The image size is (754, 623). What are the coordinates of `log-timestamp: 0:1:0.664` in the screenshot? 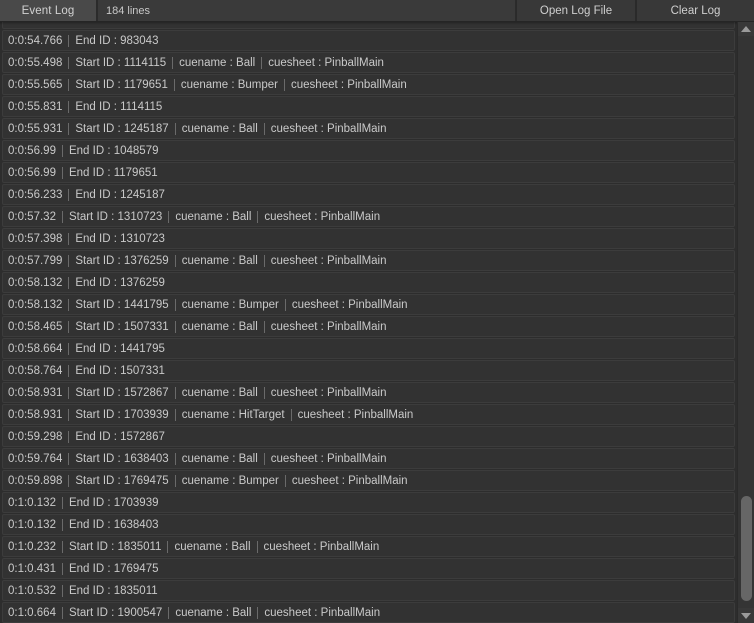 It's located at (32, 612).